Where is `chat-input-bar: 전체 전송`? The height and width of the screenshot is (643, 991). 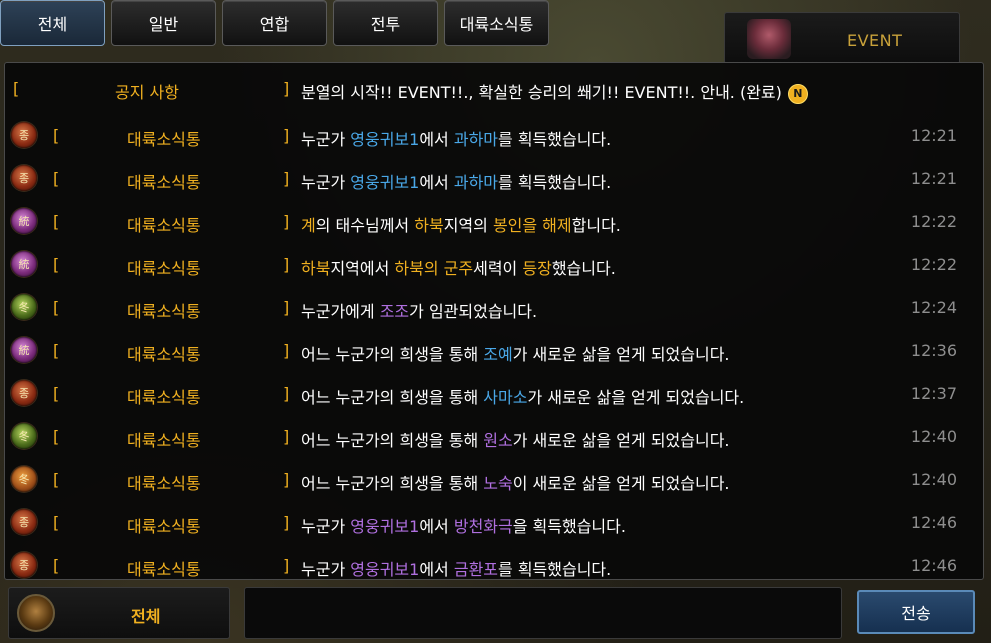 chat-input-bar: 전체 전송 is located at coordinates (495, 612).